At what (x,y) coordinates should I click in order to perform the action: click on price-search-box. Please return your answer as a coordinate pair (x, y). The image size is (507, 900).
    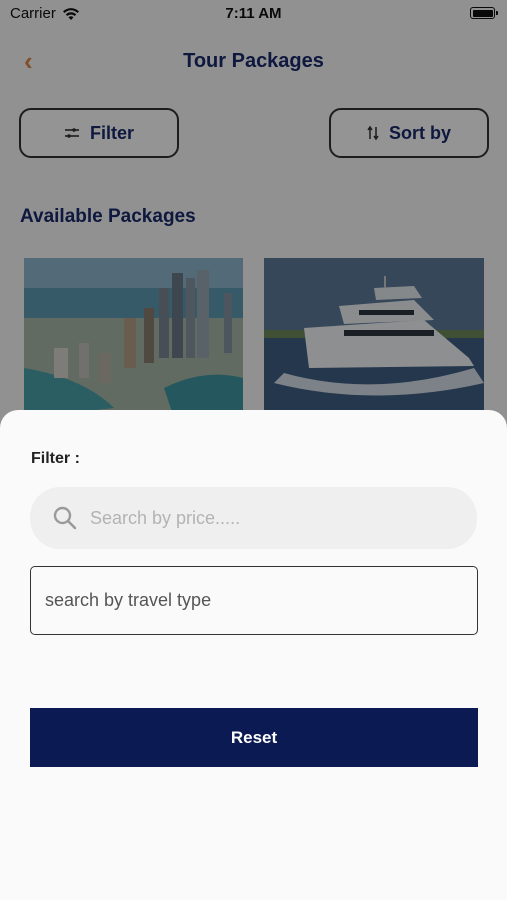
    Looking at the image, I should click on (253, 518).